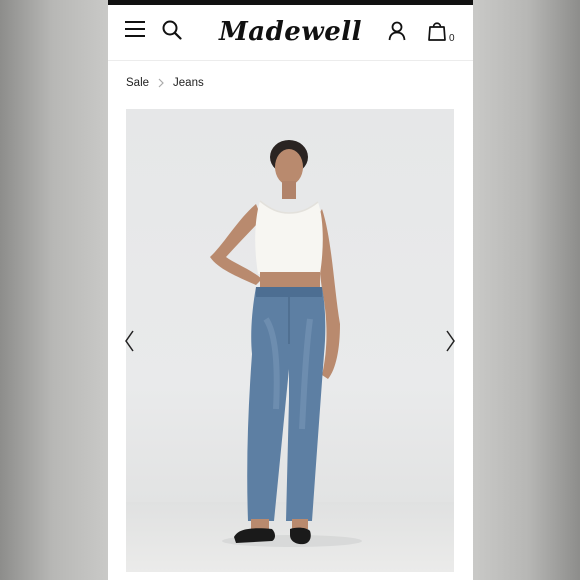  What do you see at coordinates (452, 38) in the screenshot?
I see `cart-count: 0` at bounding box center [452, 38].